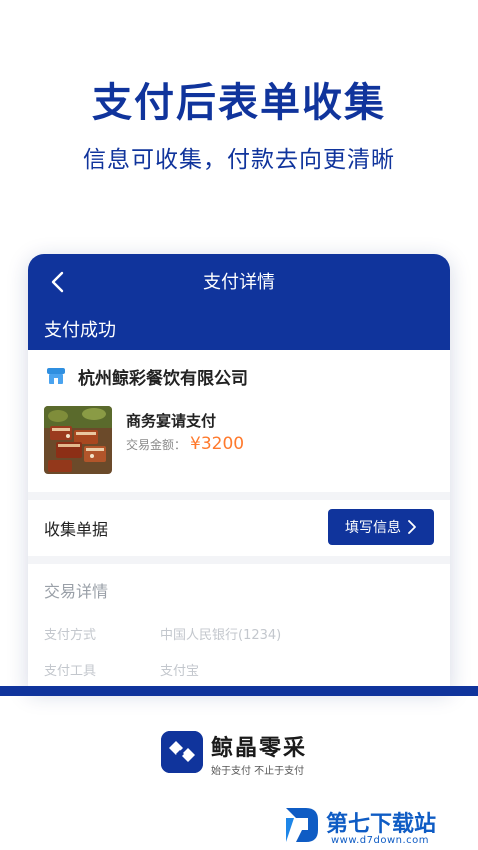  What do you see at coordinates (239, 160) in the screenshot?
I see `promo-subline: 信息可收集，付款去向更清晰` at bounding box center [239, 160].